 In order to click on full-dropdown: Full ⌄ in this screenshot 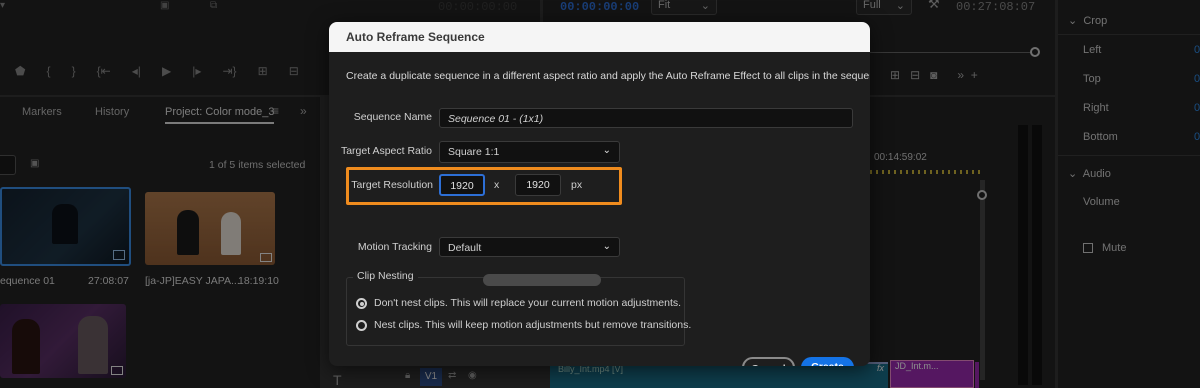, I will do `click(884, 7)`.